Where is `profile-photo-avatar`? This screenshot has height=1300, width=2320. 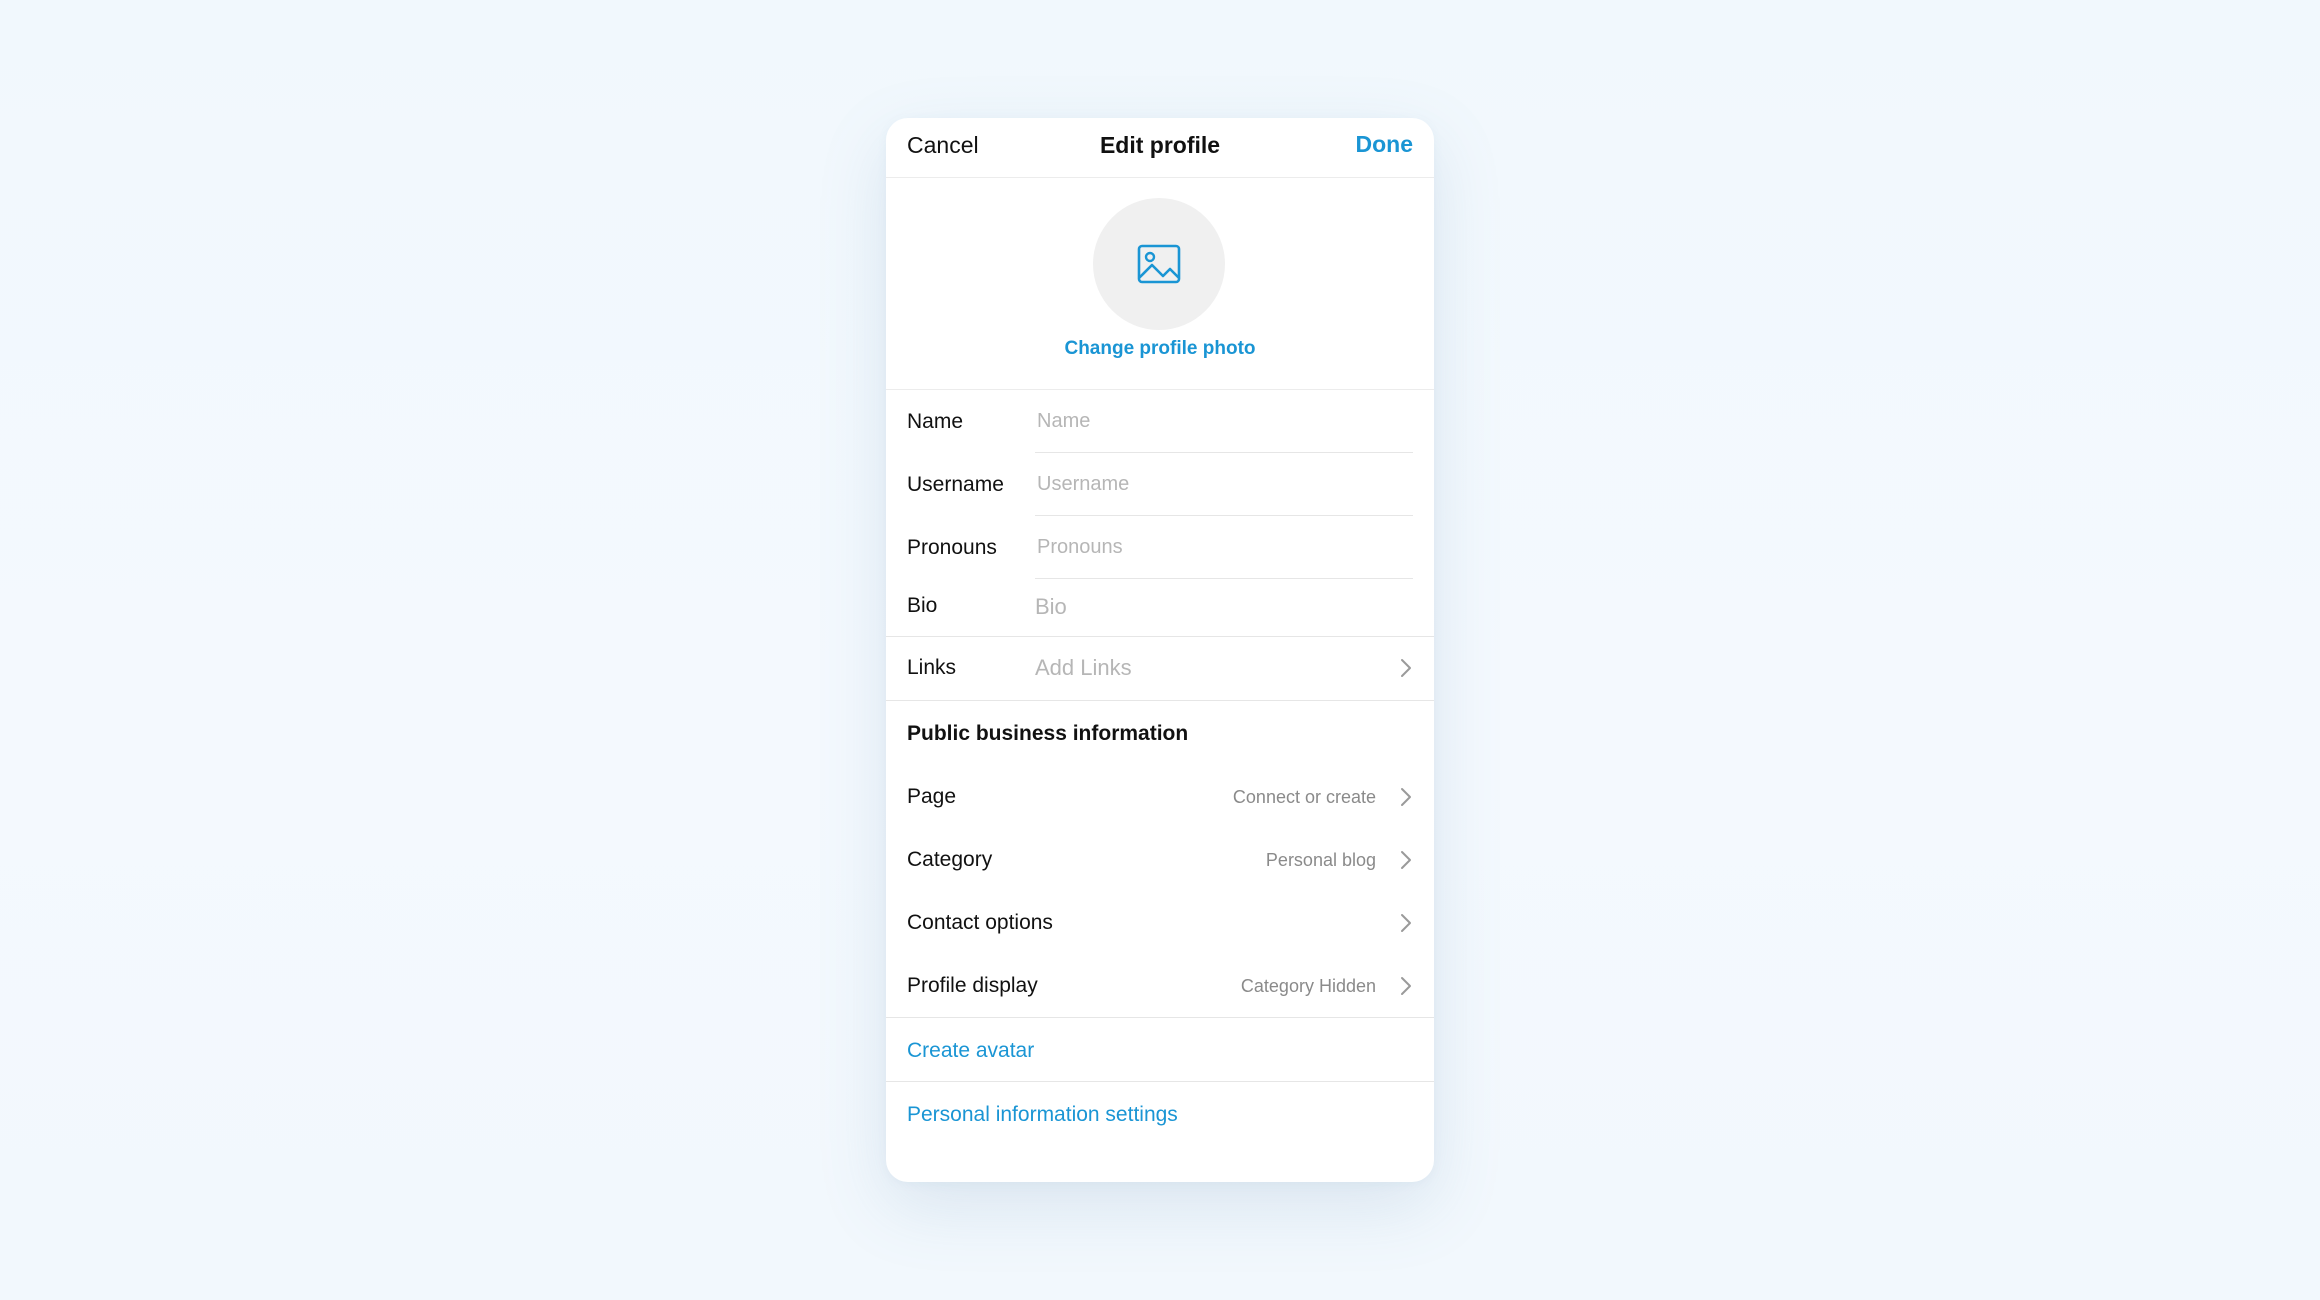
profile-photo-avatar is located at coordinates (1159, 264).